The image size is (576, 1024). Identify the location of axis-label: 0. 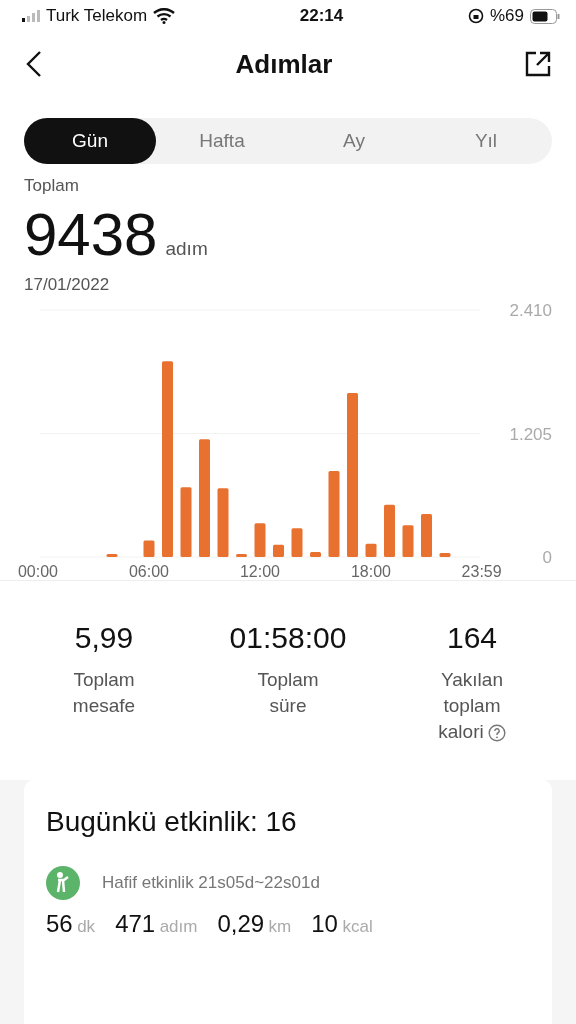
(547, 557).